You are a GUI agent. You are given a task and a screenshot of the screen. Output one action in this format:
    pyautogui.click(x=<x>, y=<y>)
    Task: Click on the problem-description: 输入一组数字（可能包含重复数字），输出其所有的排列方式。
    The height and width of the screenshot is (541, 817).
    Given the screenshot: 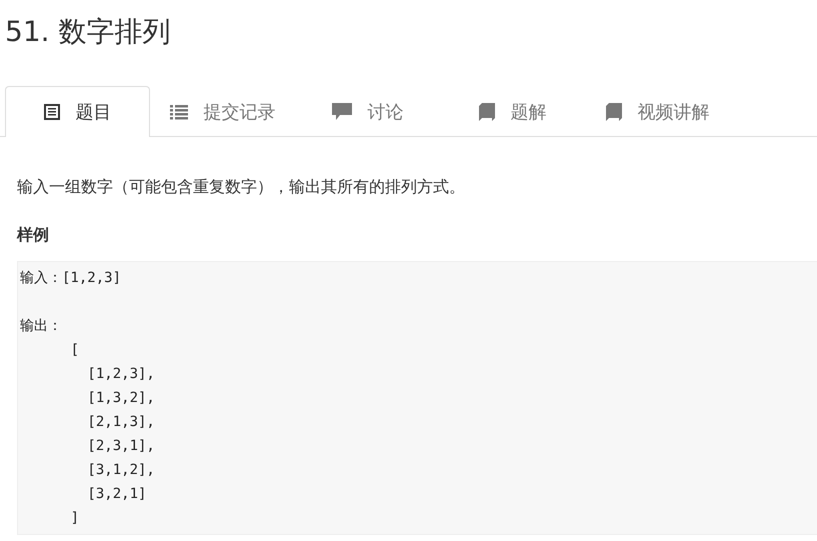 What is the action you would take?
    pyautogui.click(x=241, y=187)
    